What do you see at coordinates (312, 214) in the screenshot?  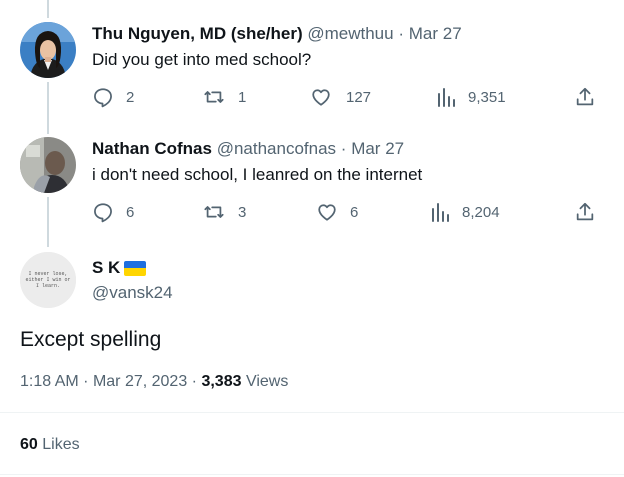 I see `tweet-2-actions: 6 3 6 8,204` at bounding box center [312, 214].